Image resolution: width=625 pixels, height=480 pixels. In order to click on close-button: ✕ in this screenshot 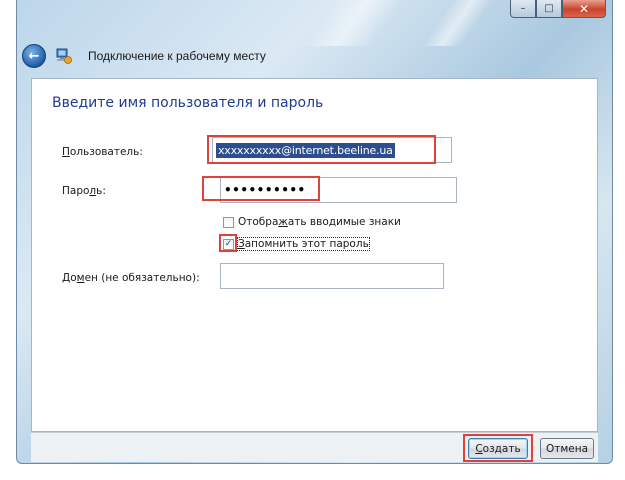, I will do `click(584, 9)`.